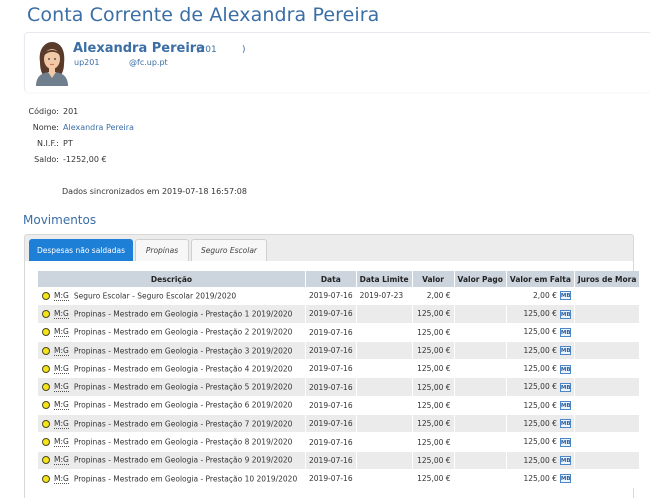  Describe the element at coordinates (60, 220) in the screenshot. I see `section-title-movimentos: Movimentos` at that location.